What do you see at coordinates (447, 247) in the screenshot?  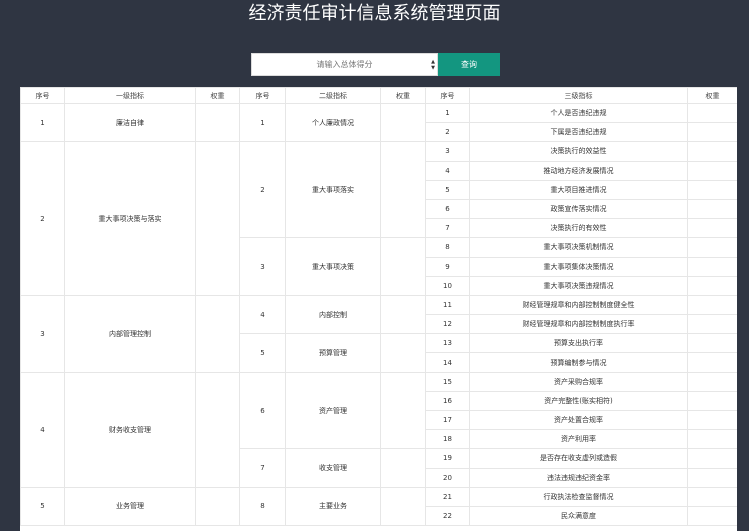 I see `l3-no-cell: 8` at bounding box center [447, 247].